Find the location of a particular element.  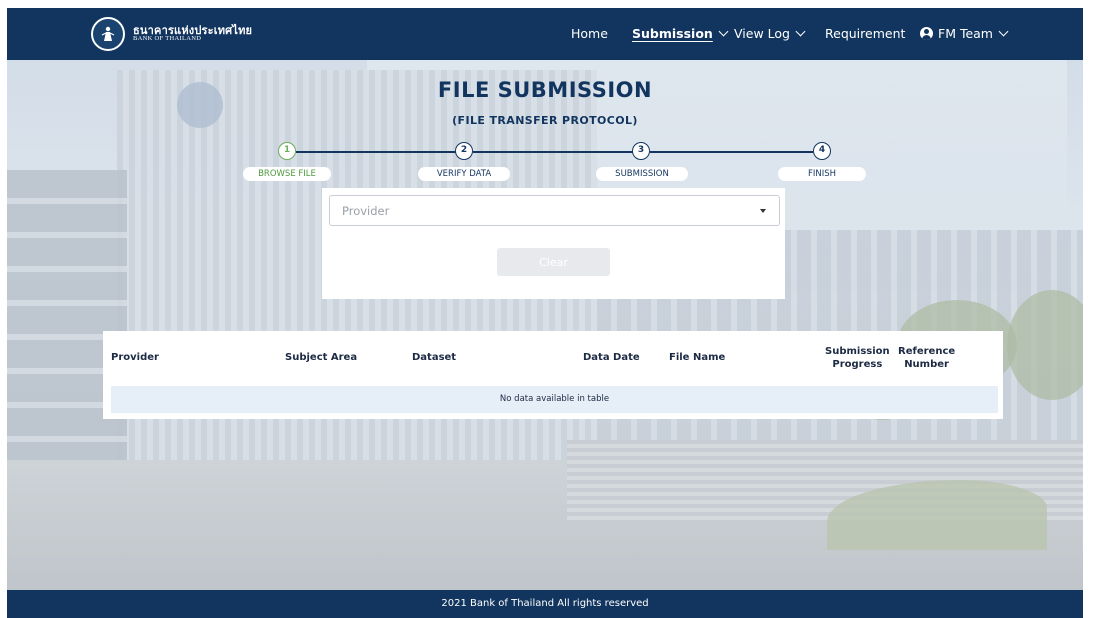

page-title: FILE SUBMISSION is located at coordinates (545, 90).